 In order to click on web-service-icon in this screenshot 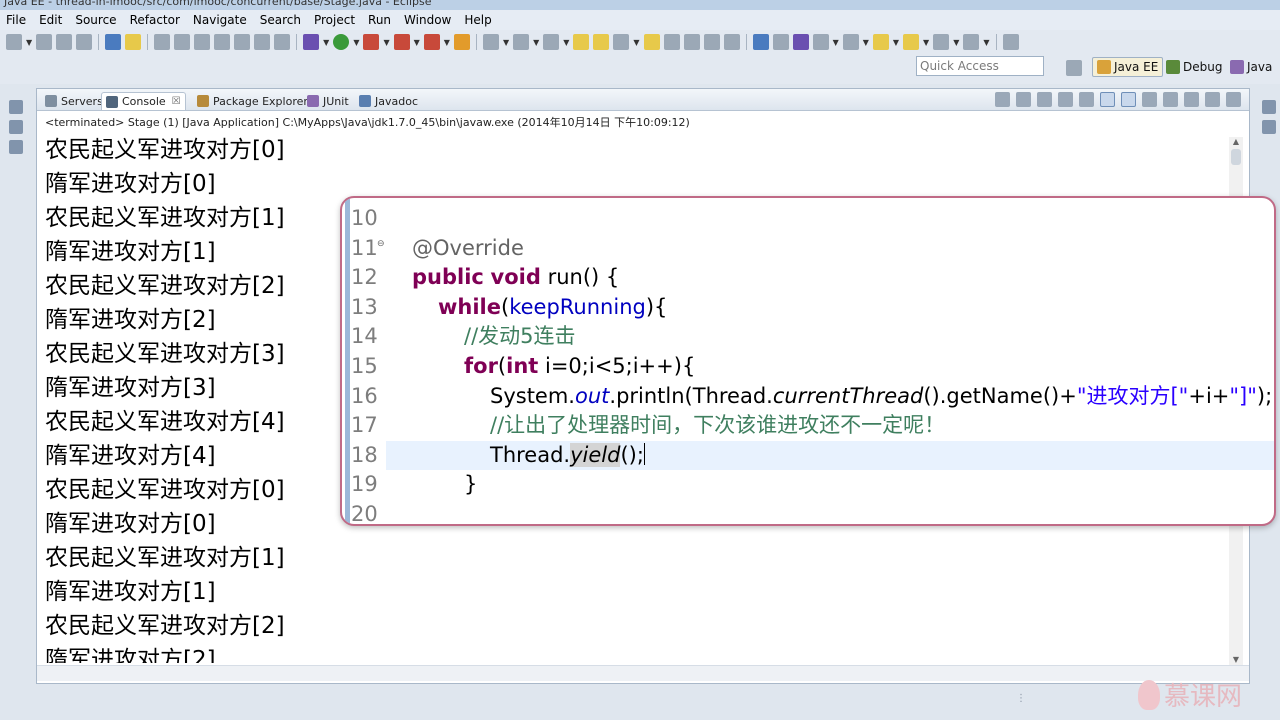, I will do `click(780, 42)`.